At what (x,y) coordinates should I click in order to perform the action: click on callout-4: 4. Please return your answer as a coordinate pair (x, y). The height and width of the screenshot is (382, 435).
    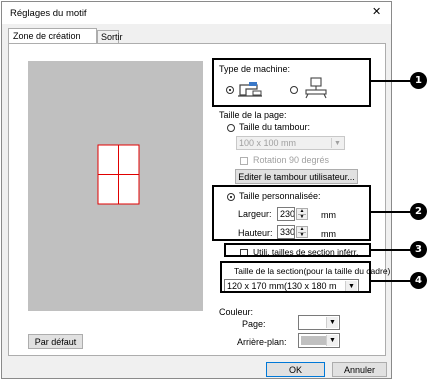
    Looking at the image, I should click on (418, 280).